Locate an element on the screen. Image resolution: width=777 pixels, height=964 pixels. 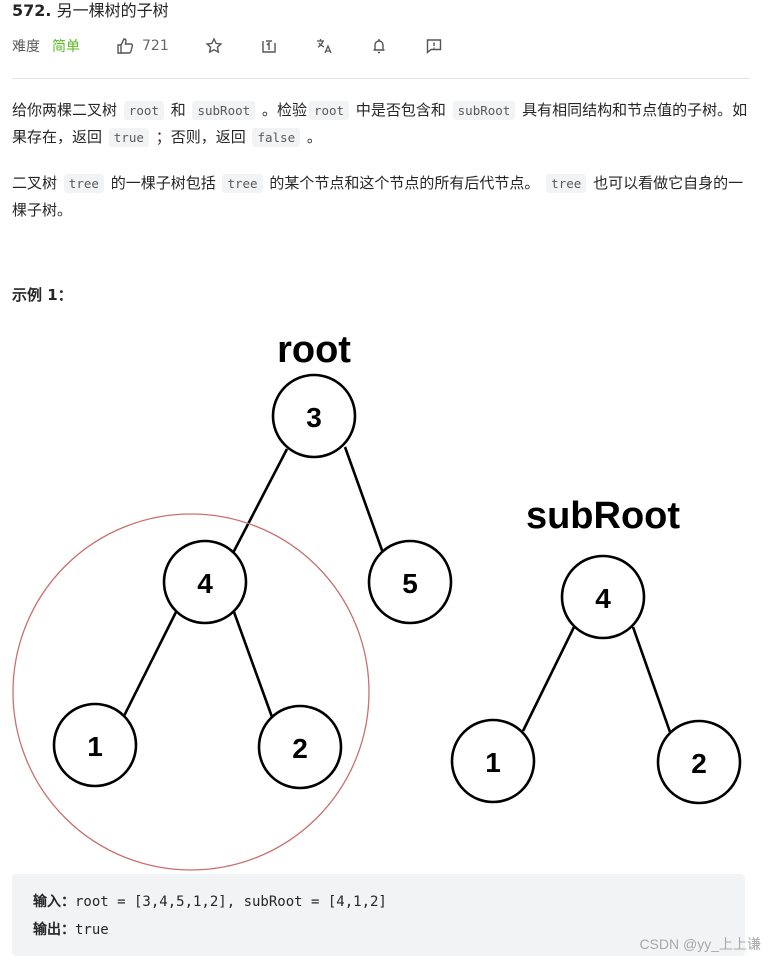
inline-code: false is located at coordinates (276, 137).